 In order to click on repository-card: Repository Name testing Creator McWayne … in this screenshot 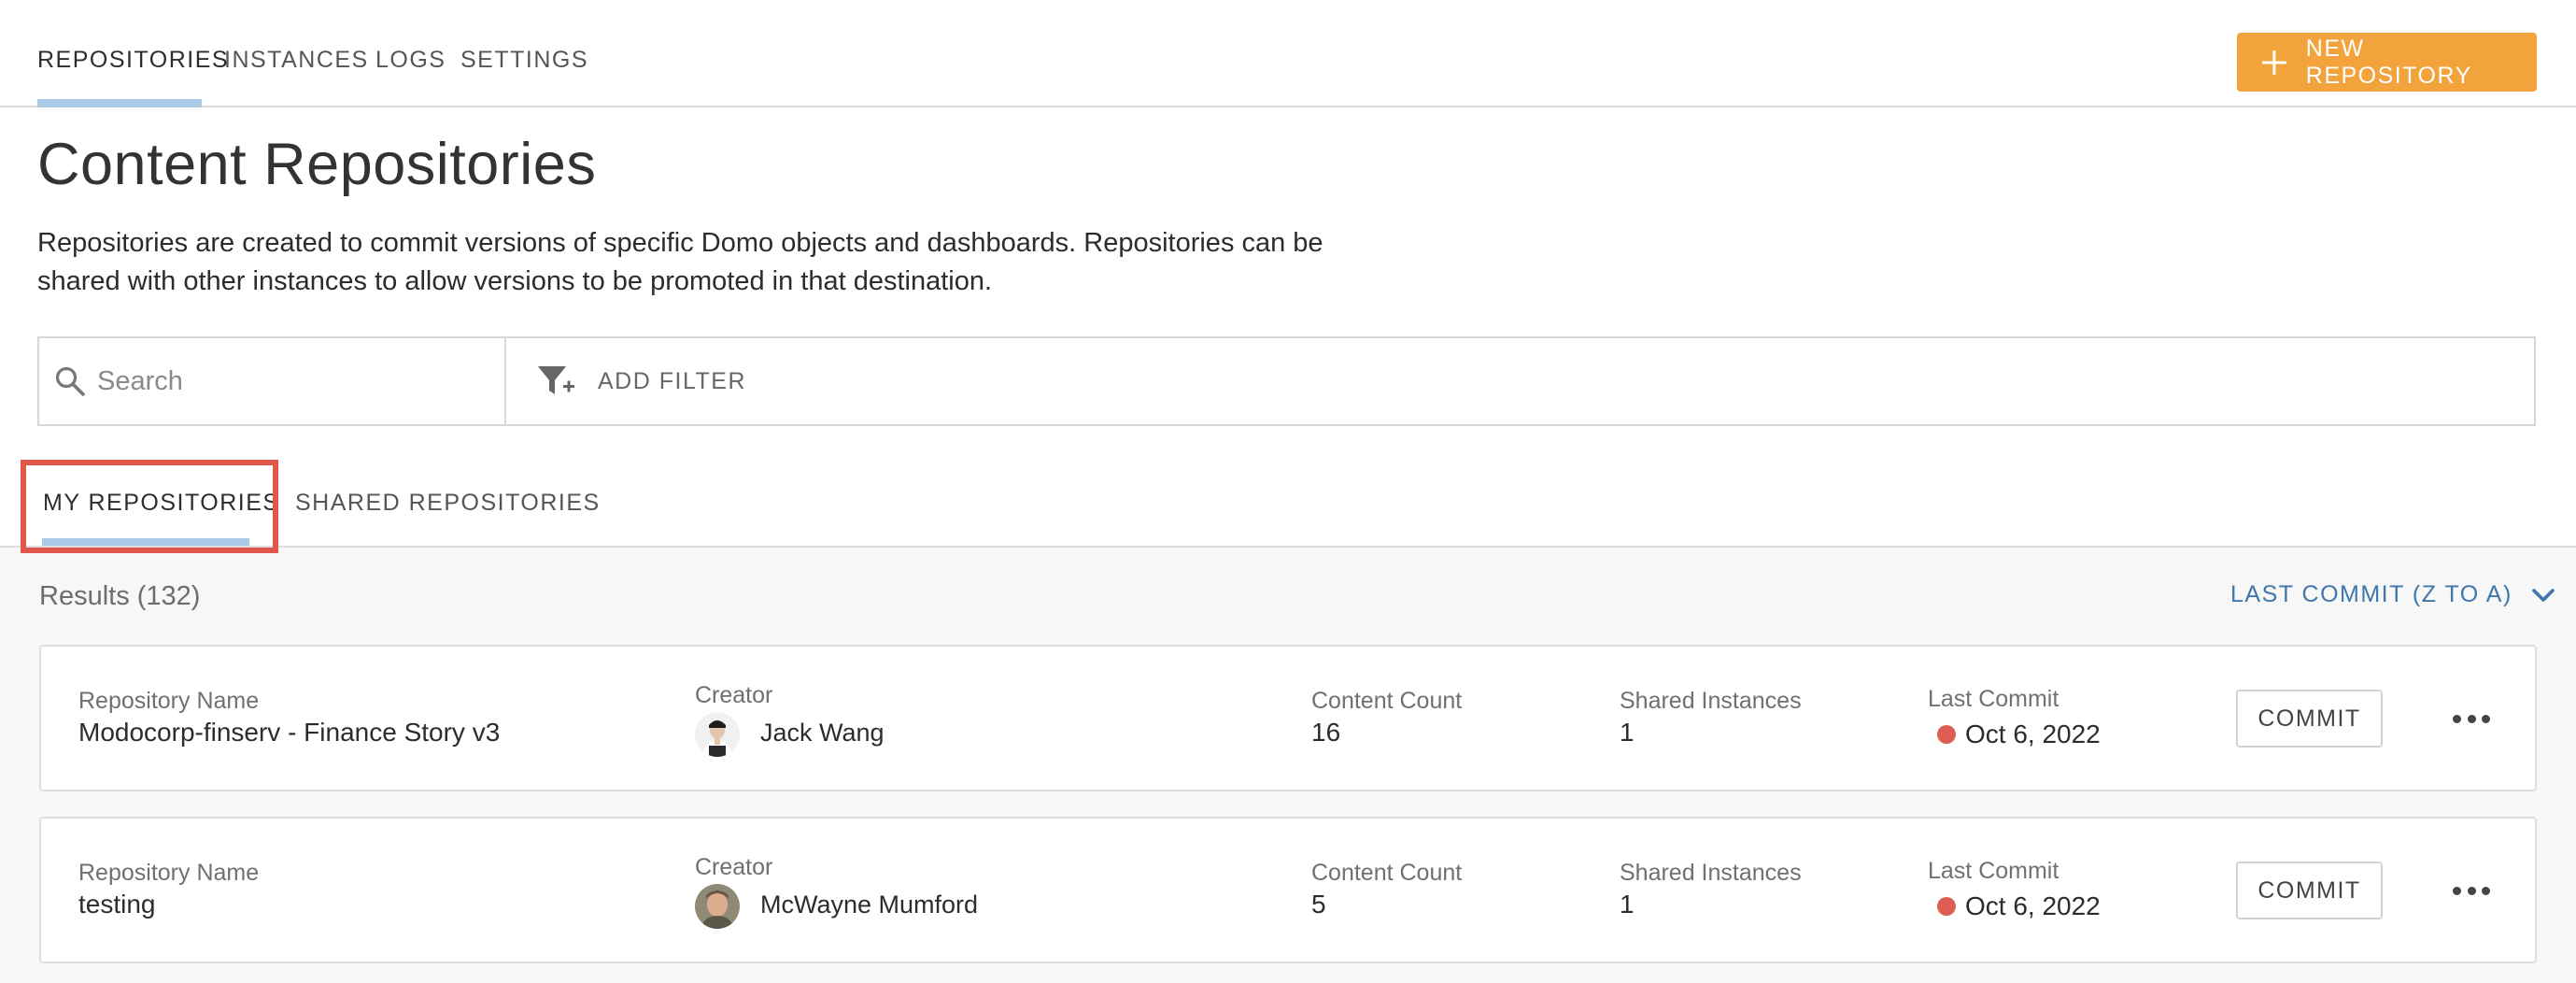, I will do `click(1288, 890)`.